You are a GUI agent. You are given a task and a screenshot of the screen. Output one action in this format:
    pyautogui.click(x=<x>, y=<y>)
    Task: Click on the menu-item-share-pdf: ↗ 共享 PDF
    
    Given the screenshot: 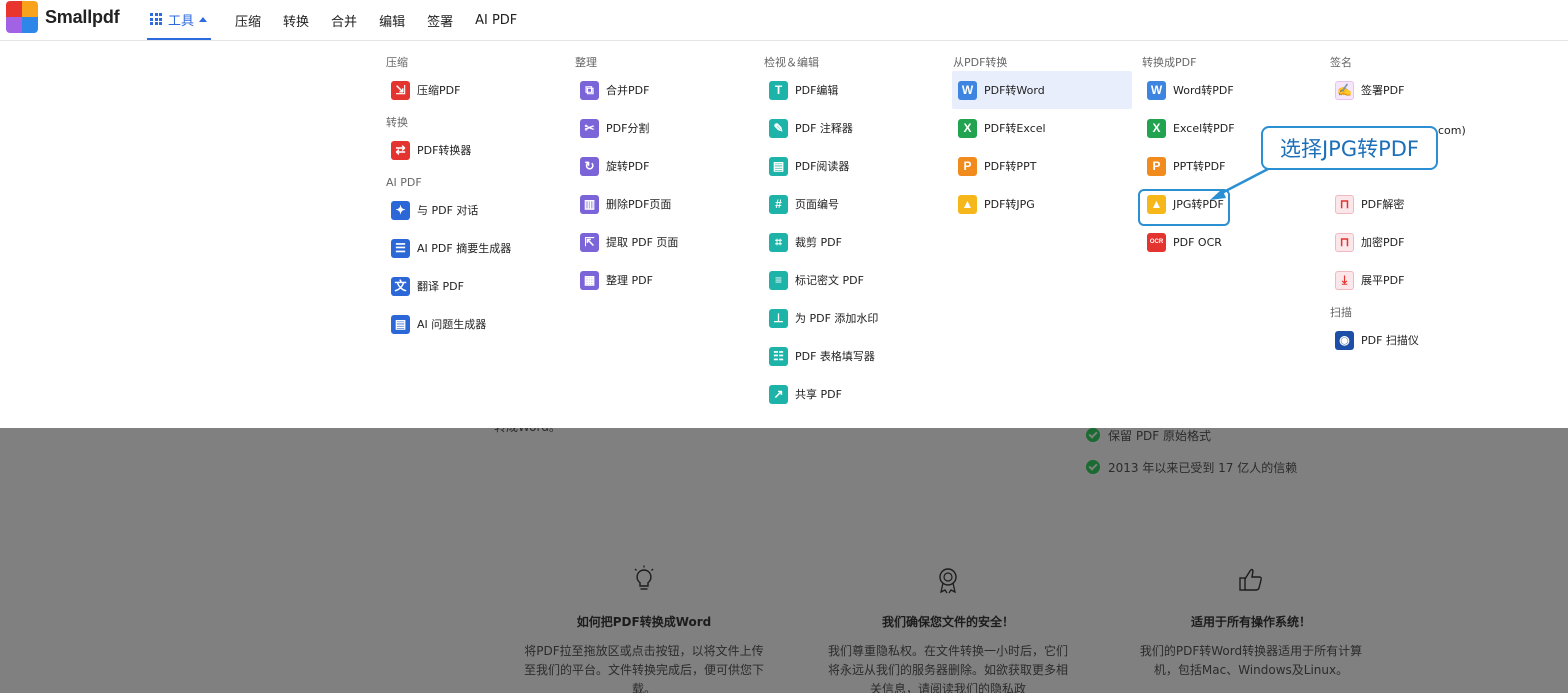 What is the action you would take?
    pyautogui.click(x=853, y=394)
    